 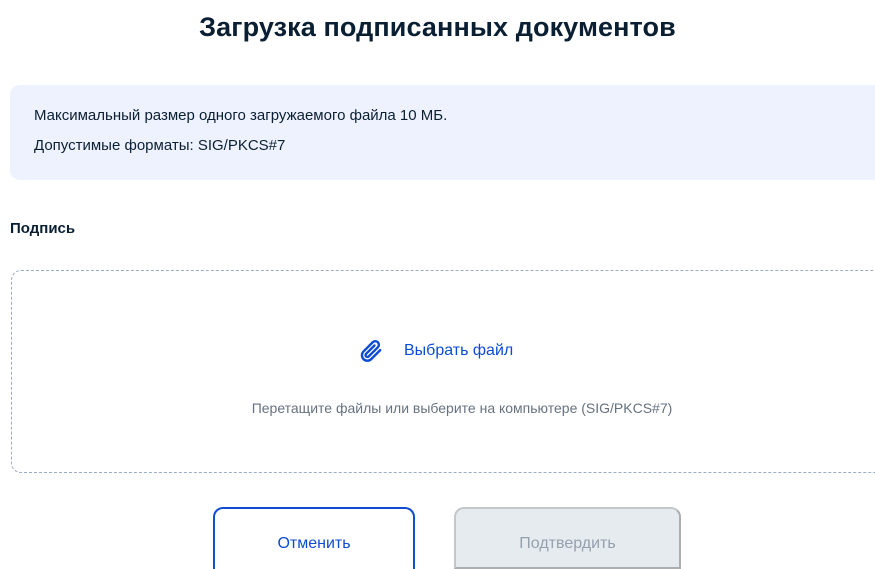 I want to click on allowed-formats-text: Допустимые форматы: SIG/PKCS#7, so click(x=160, y=145).